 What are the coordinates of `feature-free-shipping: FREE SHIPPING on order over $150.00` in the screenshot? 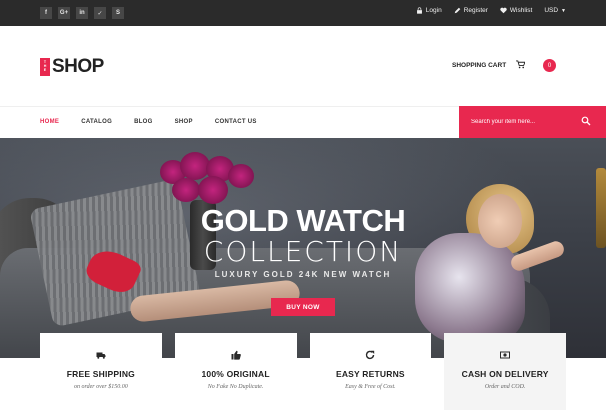 It's located at (101, 371).